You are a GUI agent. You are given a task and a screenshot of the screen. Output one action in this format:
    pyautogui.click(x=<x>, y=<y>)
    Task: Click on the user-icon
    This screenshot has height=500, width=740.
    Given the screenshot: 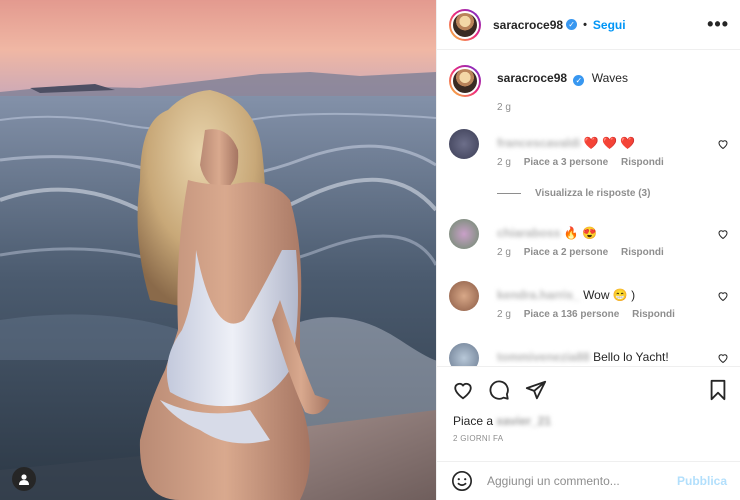 What is the action you would take?
    pyautogui.click(x=24, y=479)
    